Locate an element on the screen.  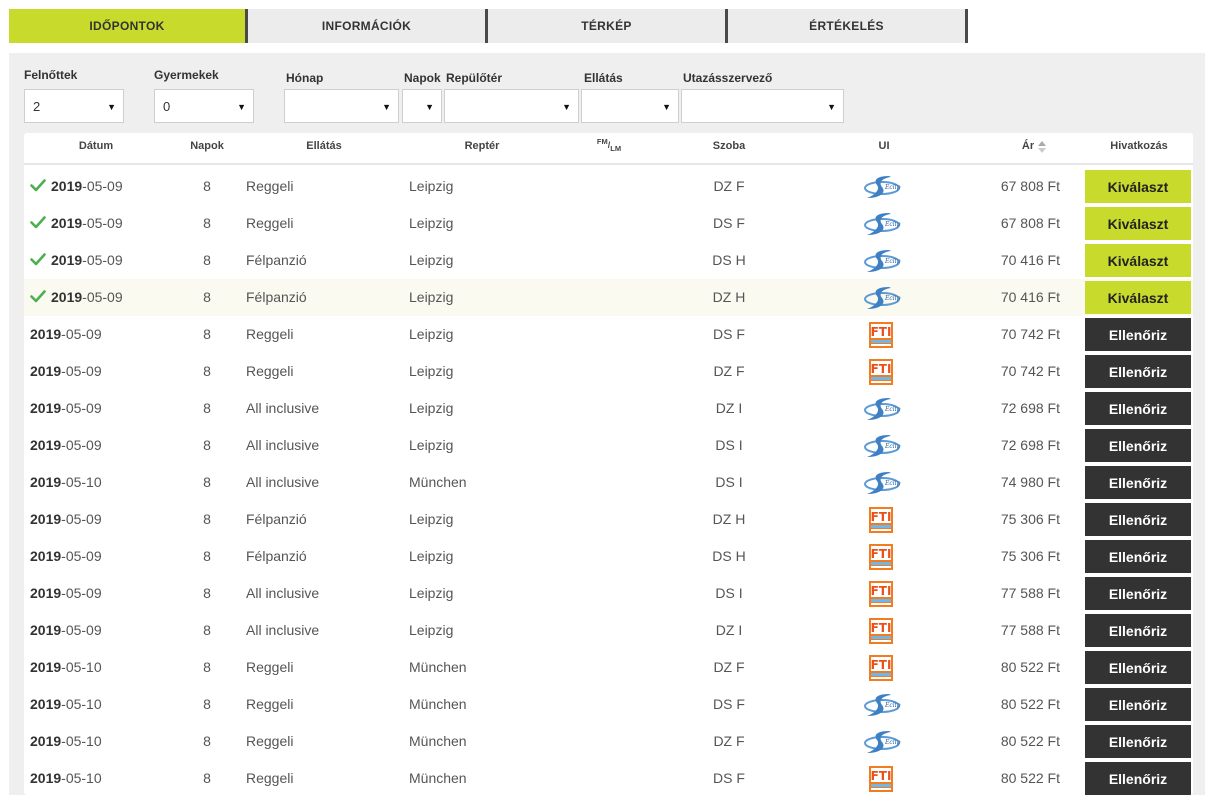
tab-idopontok: IDŐPONTOK is located at coordinates (128, 26).